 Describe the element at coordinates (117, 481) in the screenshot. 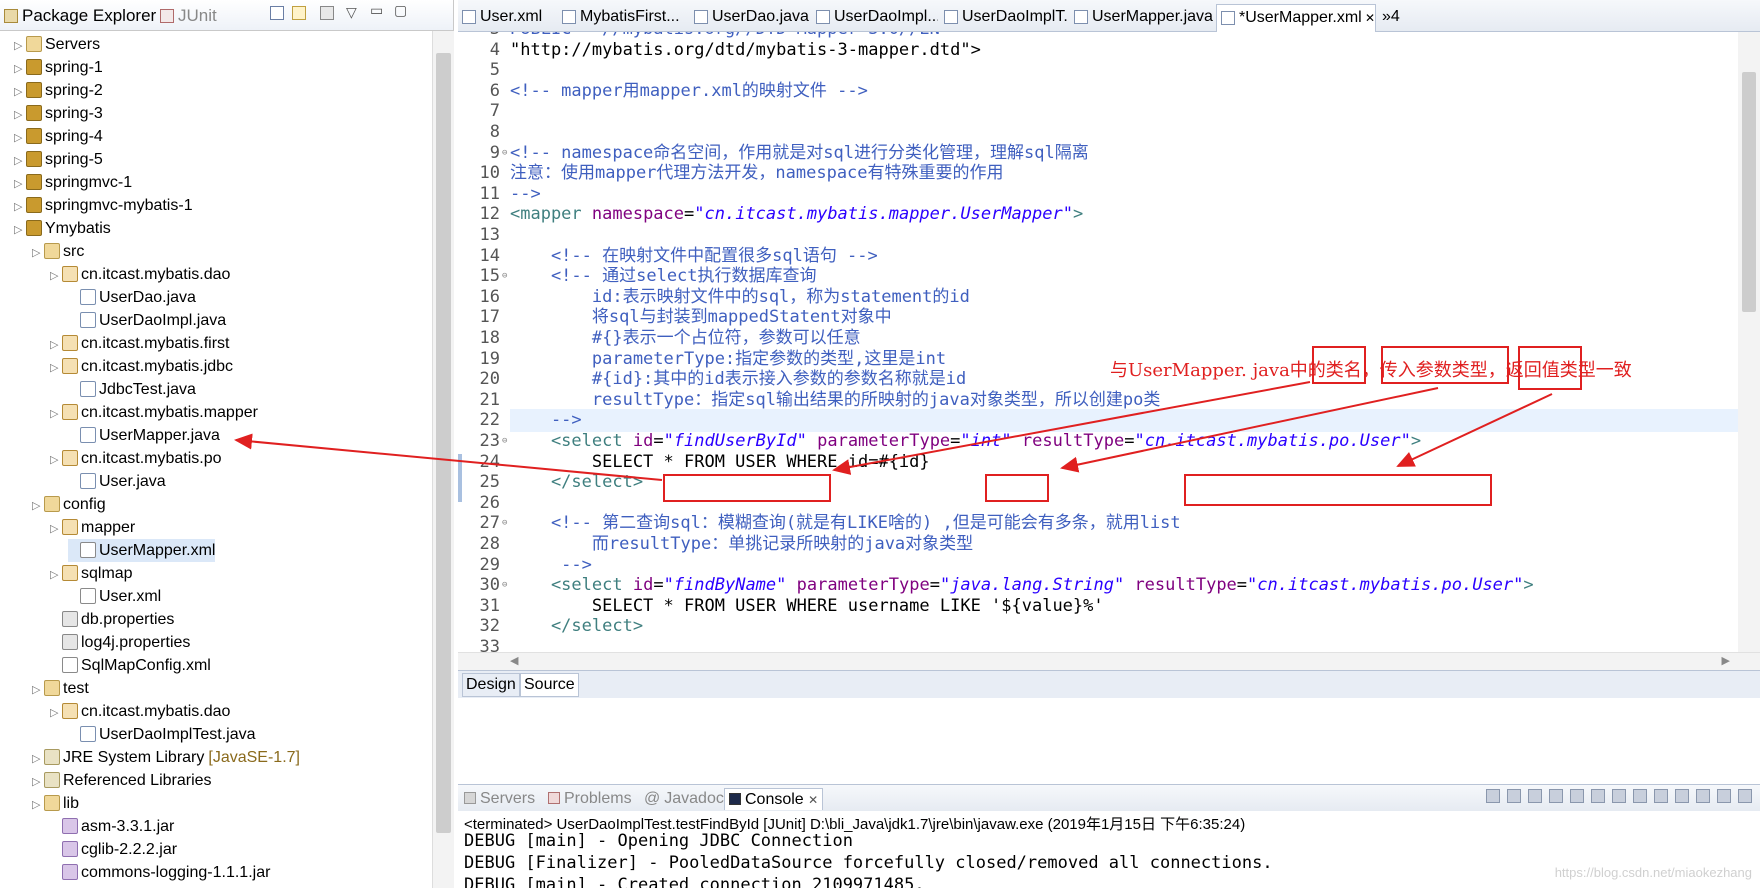

I see `tree-item: User.java` at that location.